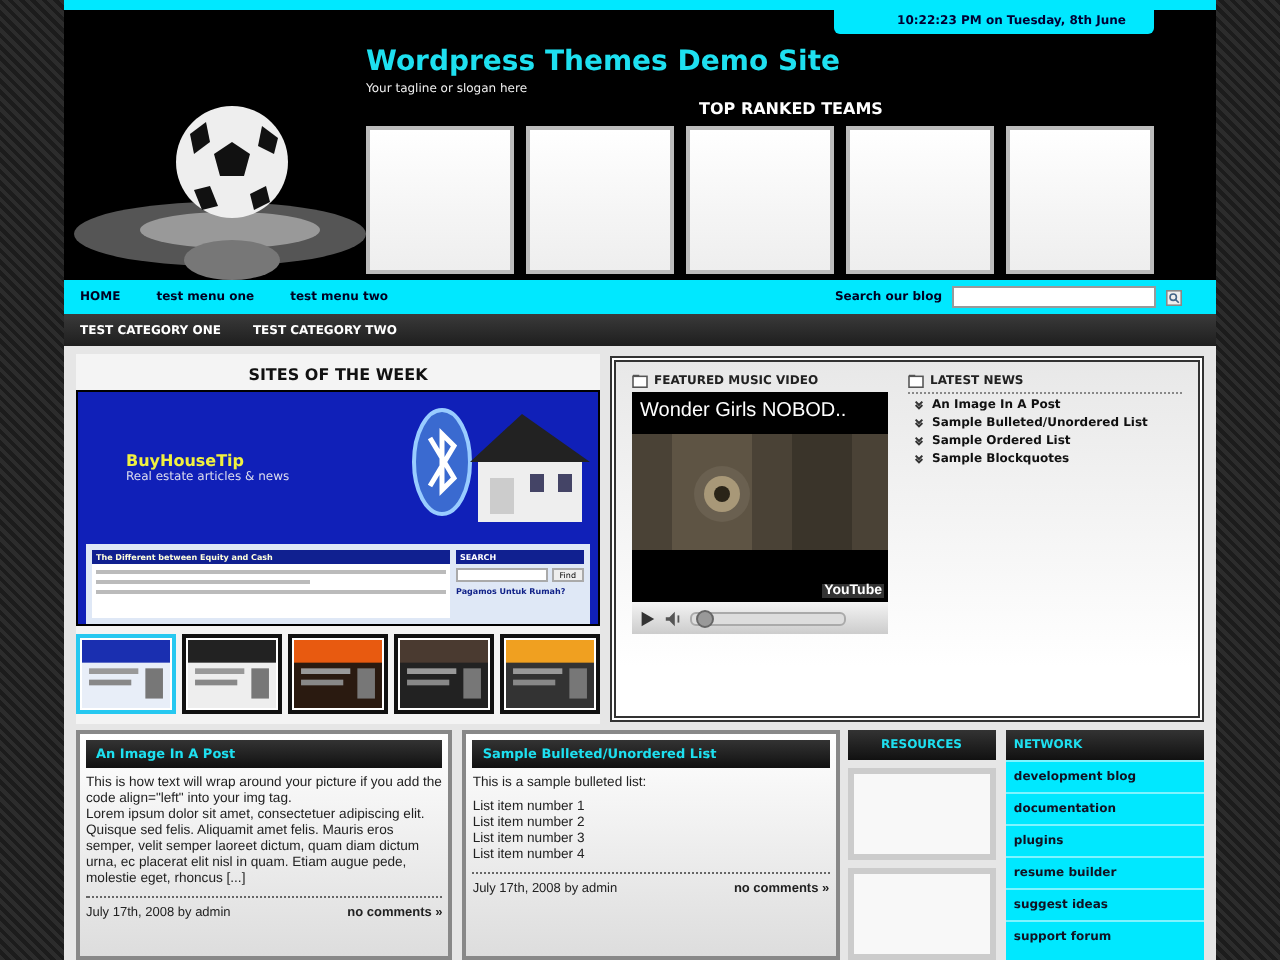  I want to click on progress-thumb, so click(705, 618).